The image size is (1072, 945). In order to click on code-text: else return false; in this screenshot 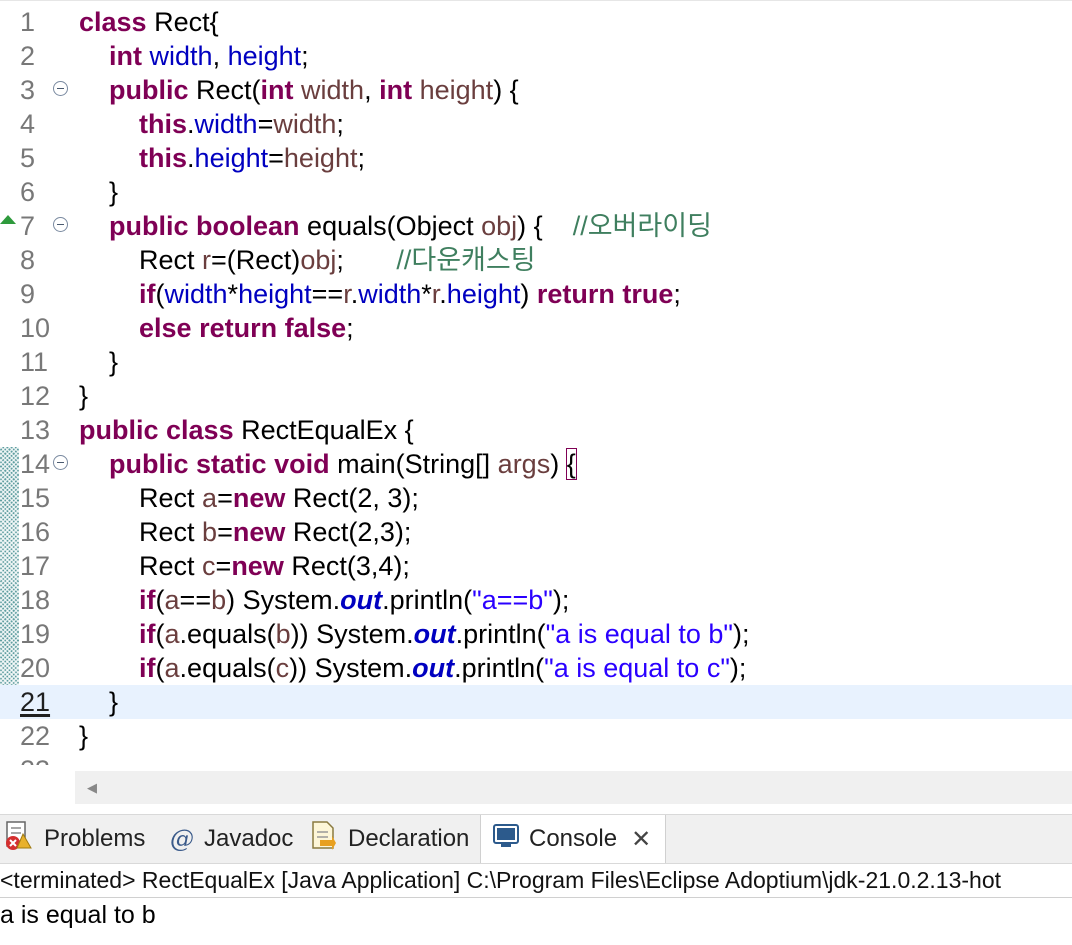, I will do `click(246, 328)`.